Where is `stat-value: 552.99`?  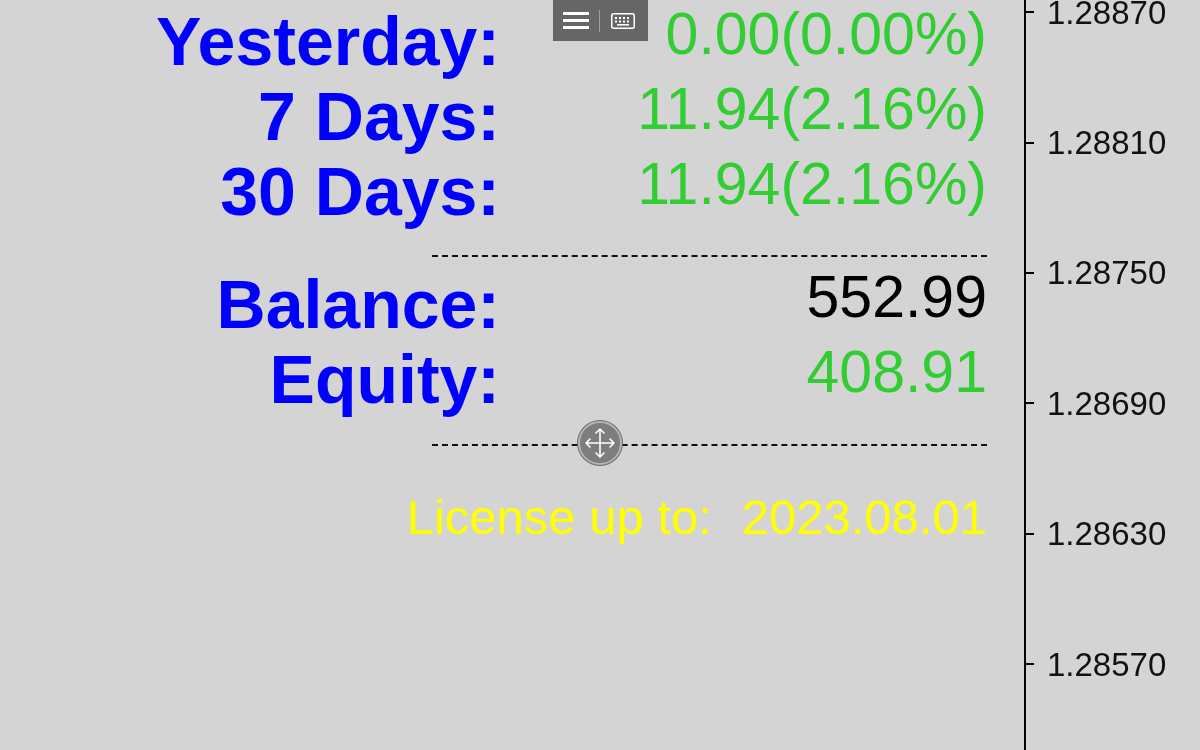
stat-value: 552.99 is located at coordinates (896, 297).